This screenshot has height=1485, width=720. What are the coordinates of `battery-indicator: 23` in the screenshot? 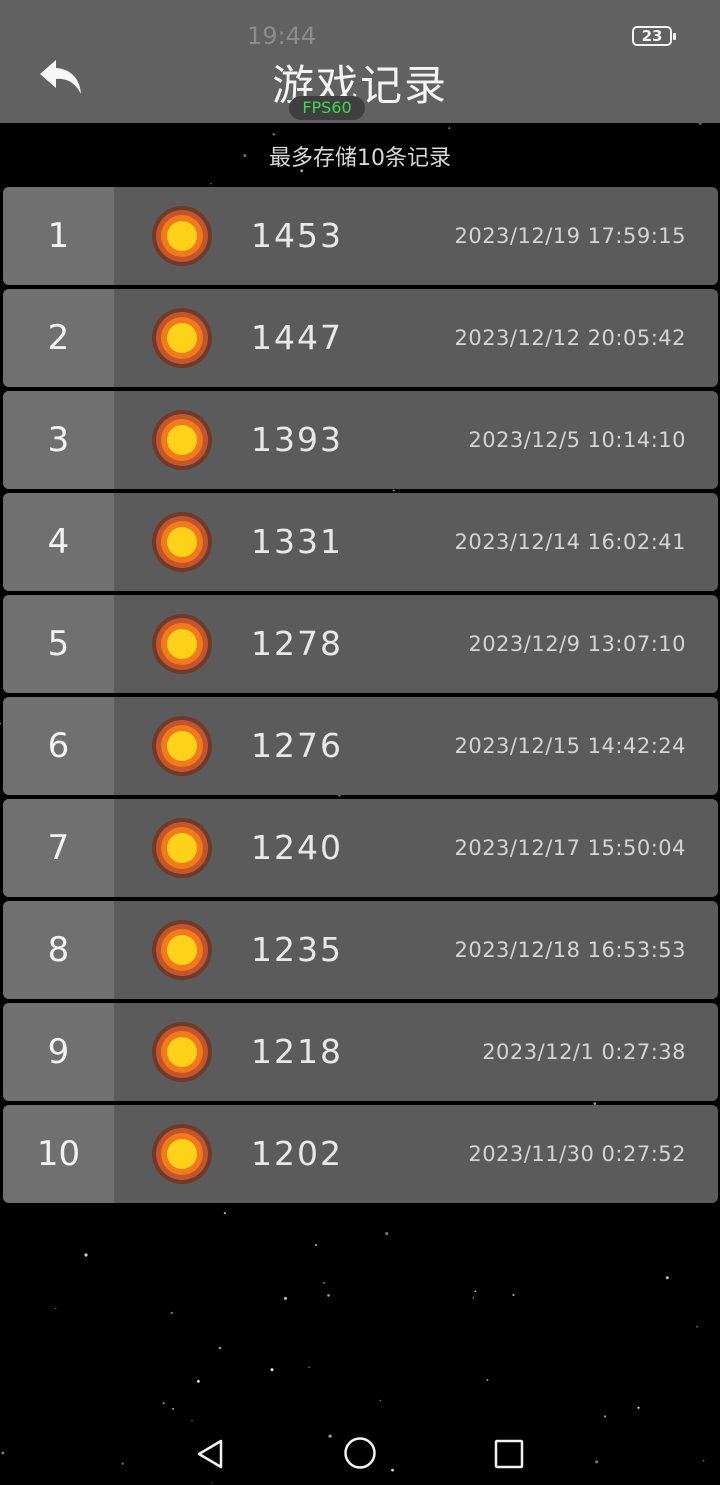 It's located at (654, 36).